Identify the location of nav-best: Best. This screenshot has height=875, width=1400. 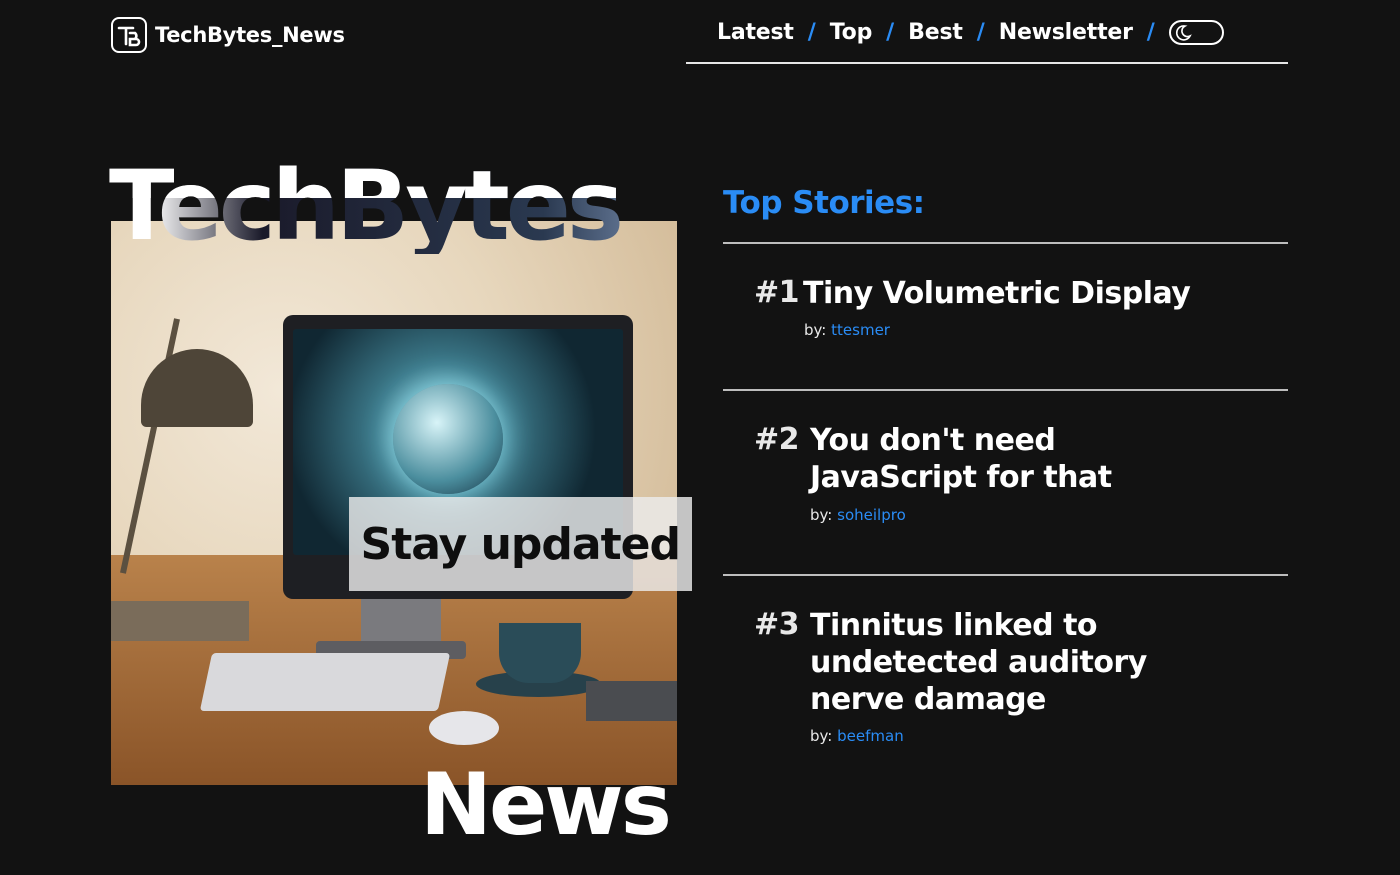
(935, 32).